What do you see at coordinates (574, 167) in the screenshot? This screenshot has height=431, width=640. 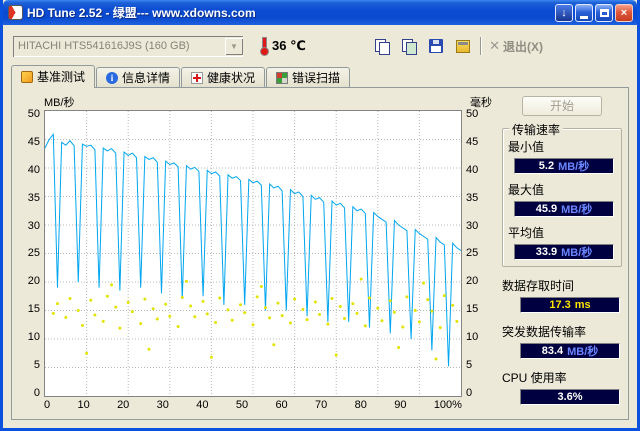 I see `min-unit: MB/秒` at bounding box center [574, 167].